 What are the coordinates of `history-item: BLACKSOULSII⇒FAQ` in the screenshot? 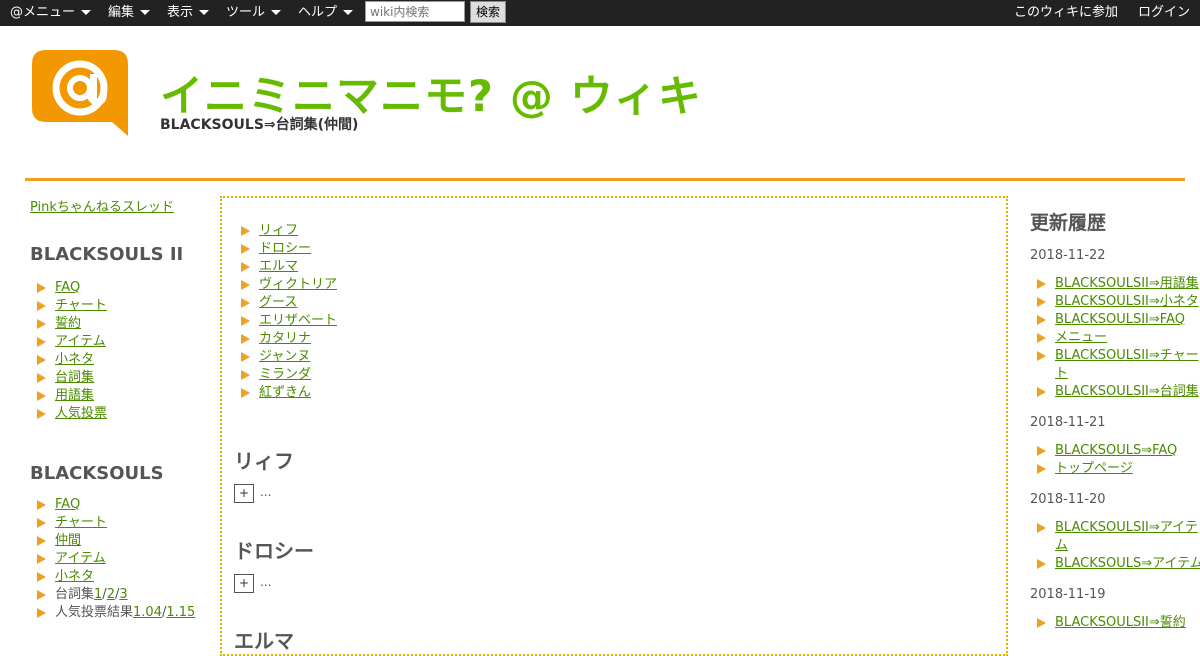 It's located at (1115, 320).